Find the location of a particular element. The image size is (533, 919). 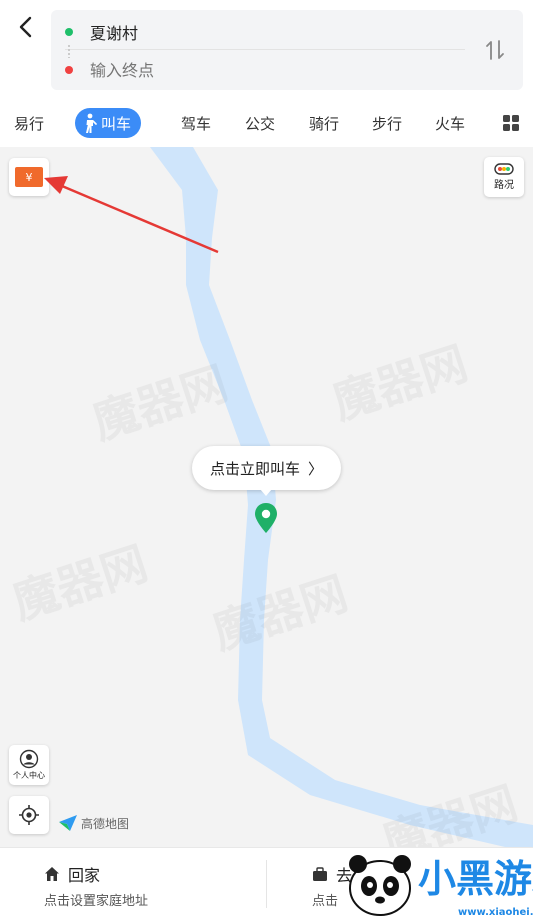

personal-center-button: 个人中心 is located at coordinates (29, 765).